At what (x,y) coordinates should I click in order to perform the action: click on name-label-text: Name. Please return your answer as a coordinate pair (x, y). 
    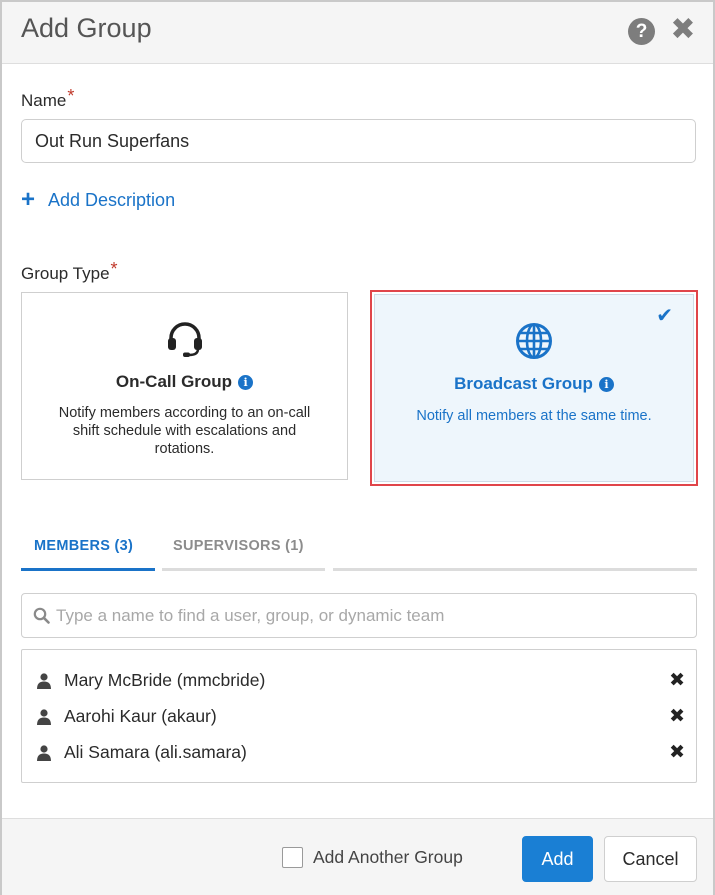
    Looking at the image, I should click on (44, 100).